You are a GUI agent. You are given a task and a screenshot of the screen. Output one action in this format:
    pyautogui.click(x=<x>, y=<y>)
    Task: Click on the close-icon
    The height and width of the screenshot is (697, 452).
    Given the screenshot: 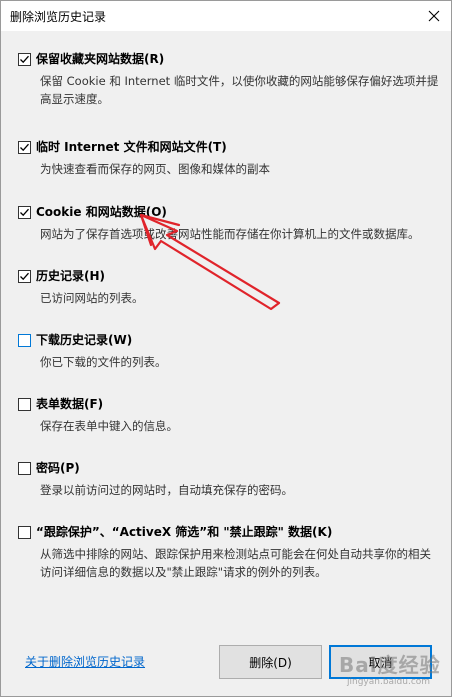 What is the action you would take?
    pyautogui.click(x=434, y=16)
    